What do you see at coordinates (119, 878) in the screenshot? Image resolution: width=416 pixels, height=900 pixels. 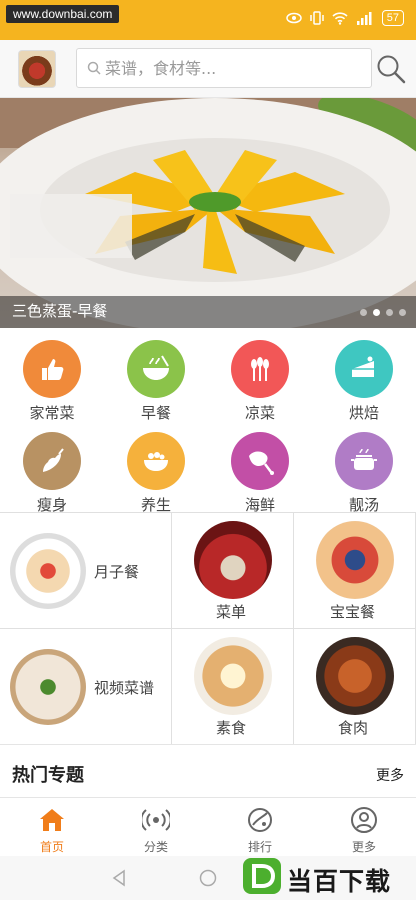 I see `back-icon` at bounding box center [119, 878].